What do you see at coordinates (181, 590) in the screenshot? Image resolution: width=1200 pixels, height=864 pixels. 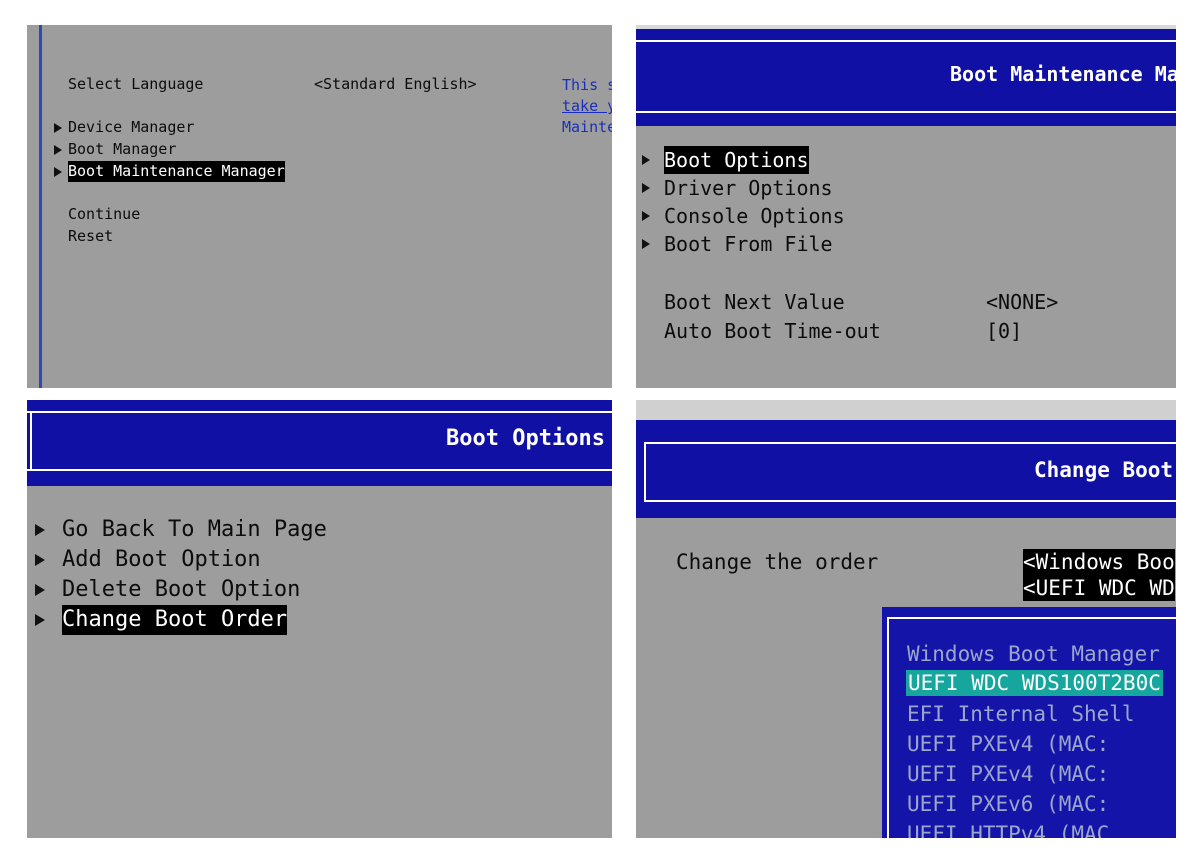 I see `menu-item-delete-boot-option: Delete Boot Option` at bounding box center [181, 590].